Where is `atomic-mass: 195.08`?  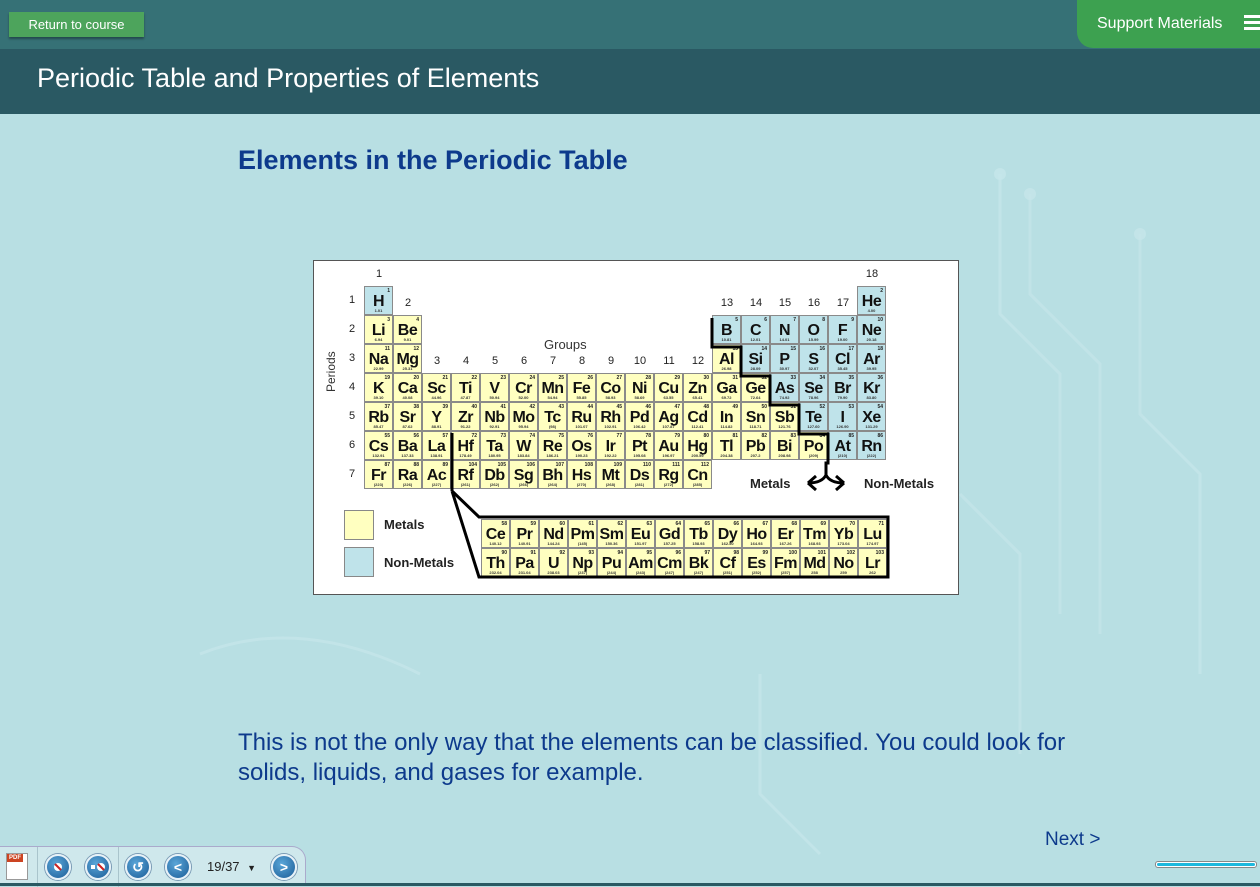
atomic-mass: 195.08 is located at coordinates (639, 455).